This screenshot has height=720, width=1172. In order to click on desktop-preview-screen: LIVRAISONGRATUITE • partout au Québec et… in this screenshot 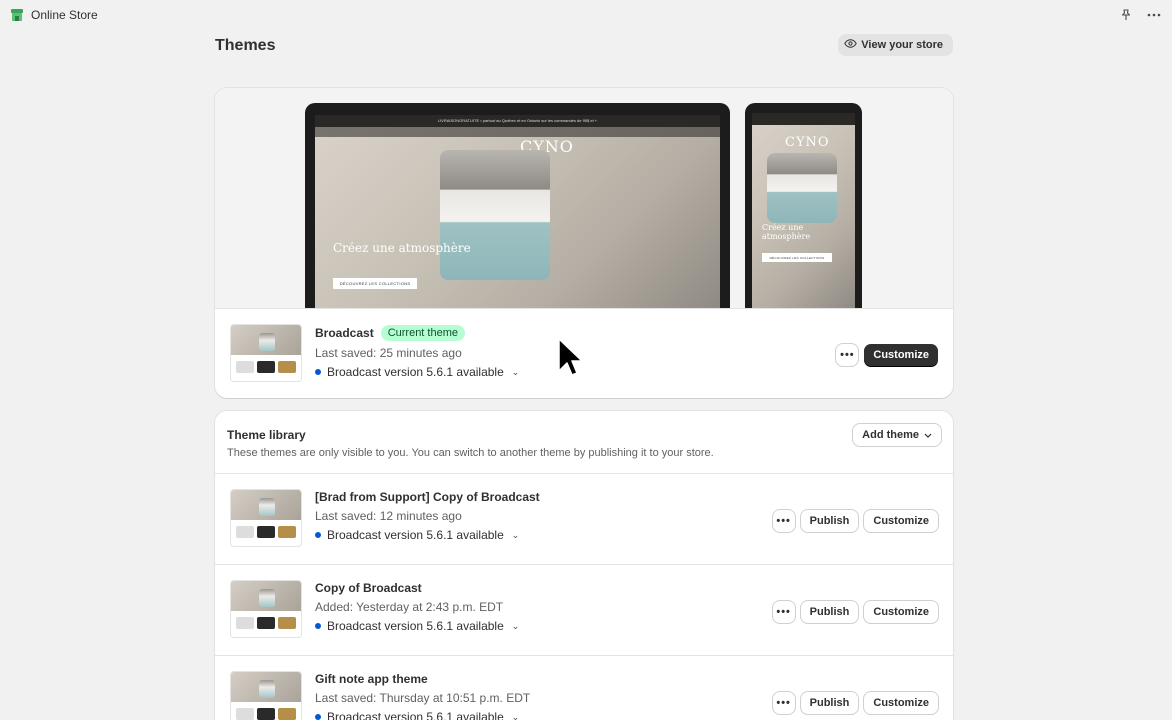, I will do `click(517, 211)`.